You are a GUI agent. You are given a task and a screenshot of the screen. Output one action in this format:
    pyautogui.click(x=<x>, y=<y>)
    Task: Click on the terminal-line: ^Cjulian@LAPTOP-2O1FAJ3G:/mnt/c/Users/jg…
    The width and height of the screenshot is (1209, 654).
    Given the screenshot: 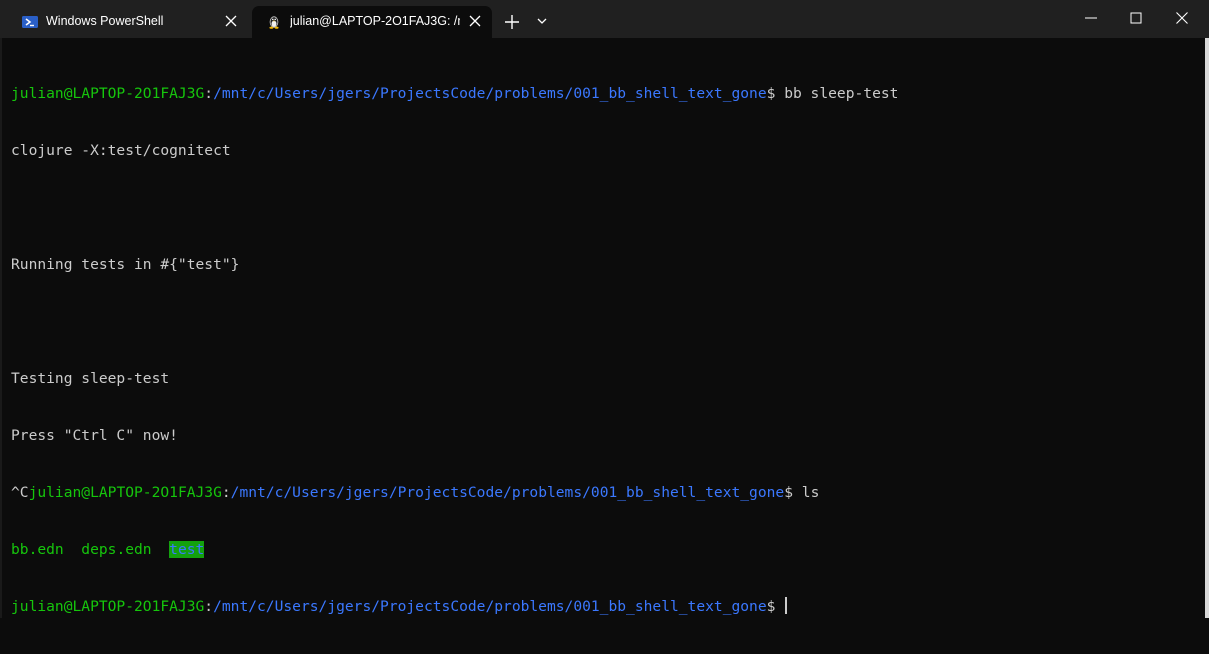 What is the action you would take?
    pyautogui.click(x=610, y=492)
    